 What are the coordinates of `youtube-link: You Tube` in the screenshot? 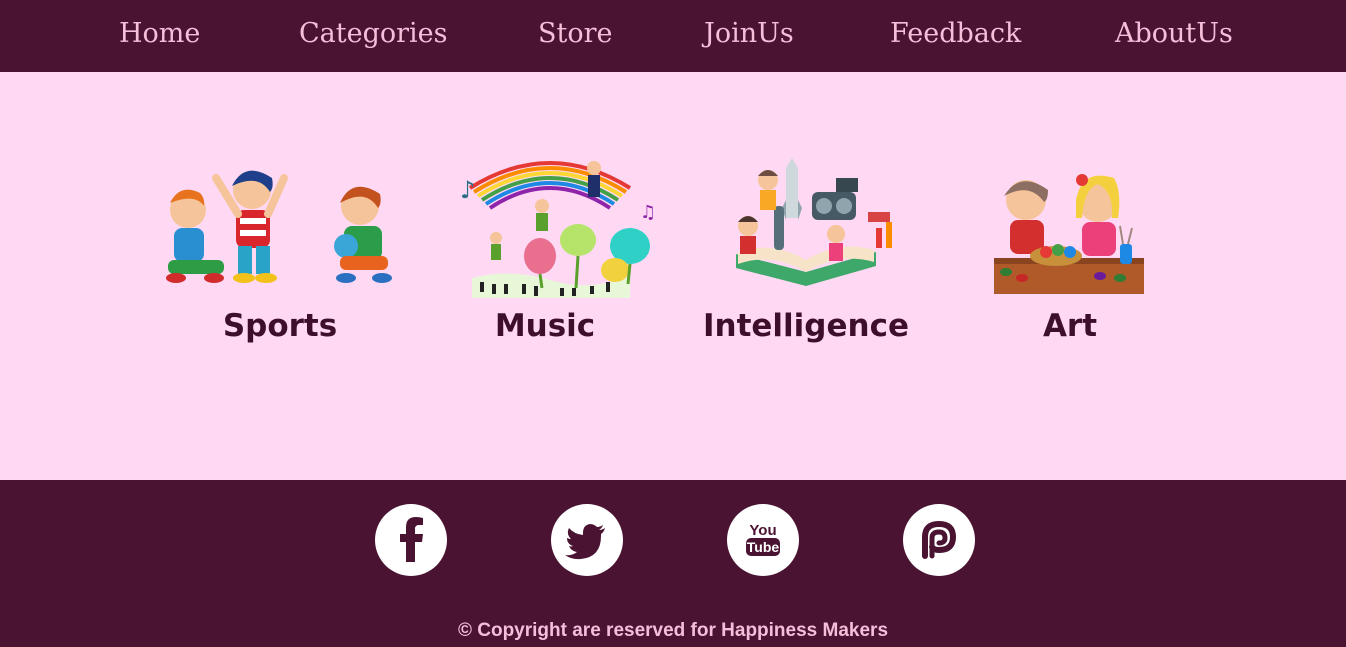 It's located at (763, 540).